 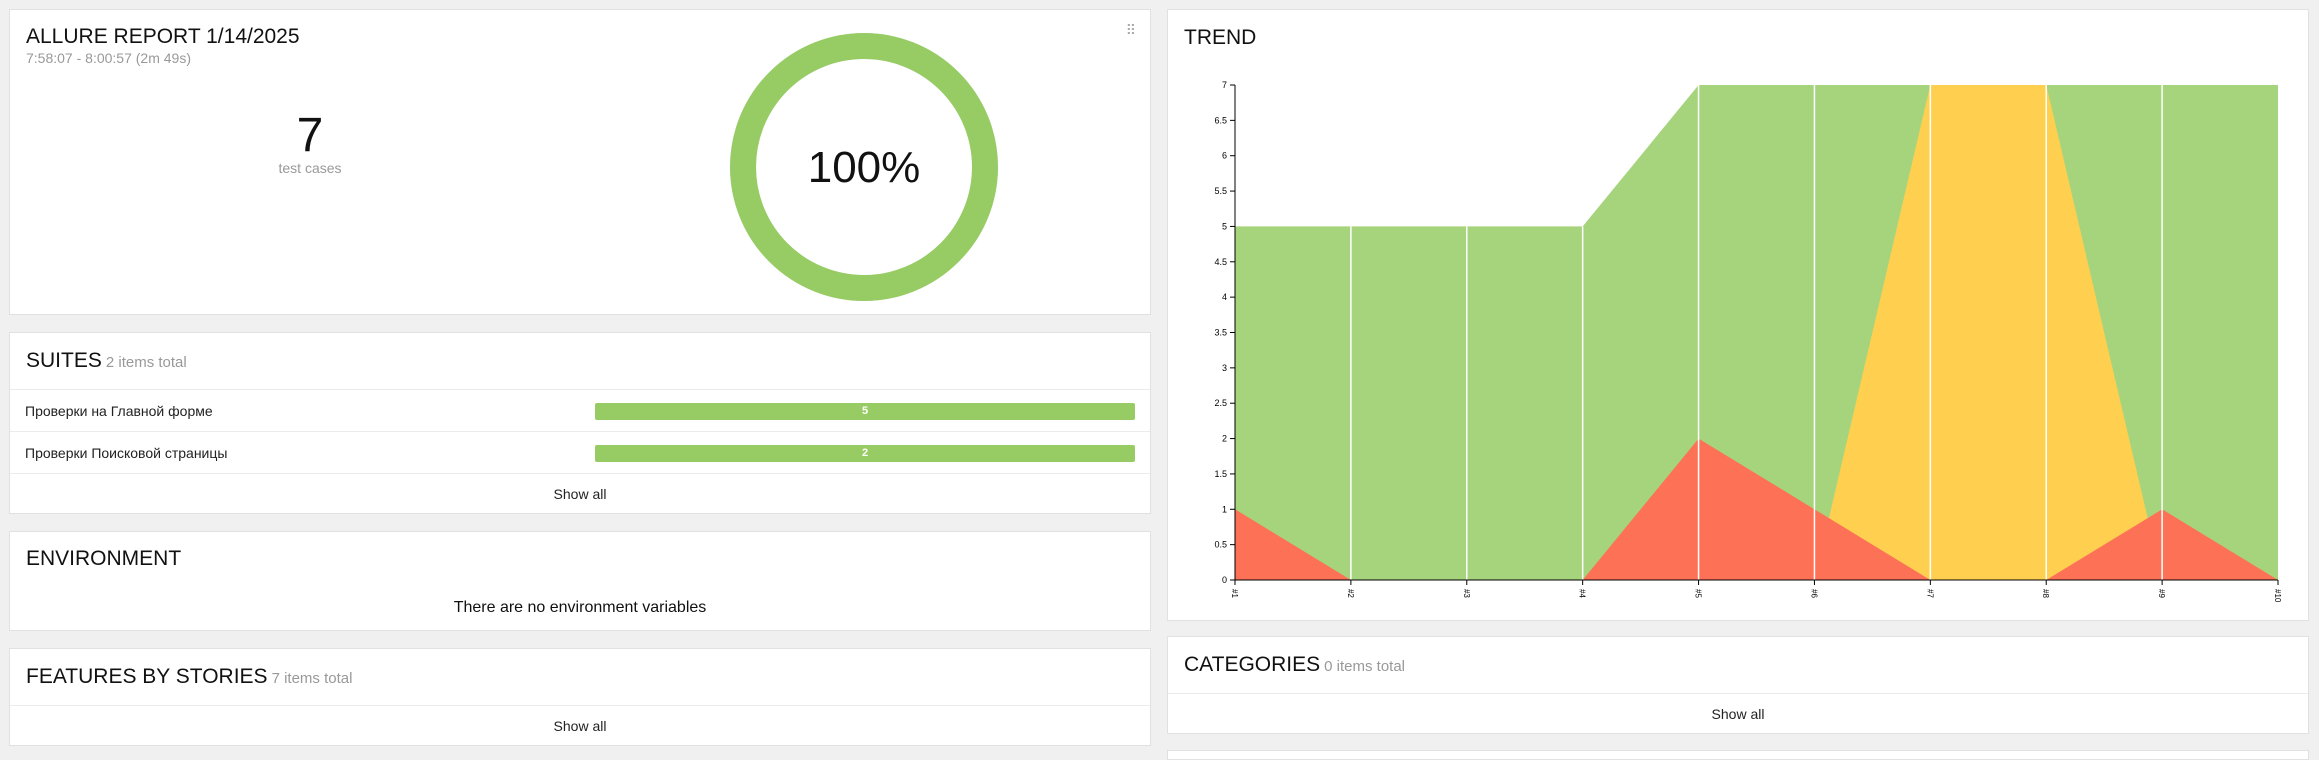 What do you see at coordinates (1252, 664) in the screenshot?
I see `categories-heading: CATEGORIES` at bounding box center [1252, 664].